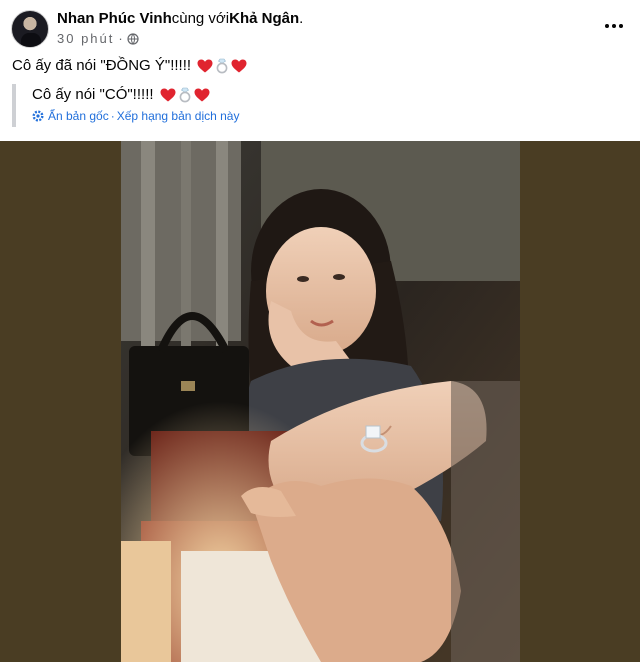 The height and width of the screenshot is (662, 640). I want to click on more-options-icon, so click(614, 26).